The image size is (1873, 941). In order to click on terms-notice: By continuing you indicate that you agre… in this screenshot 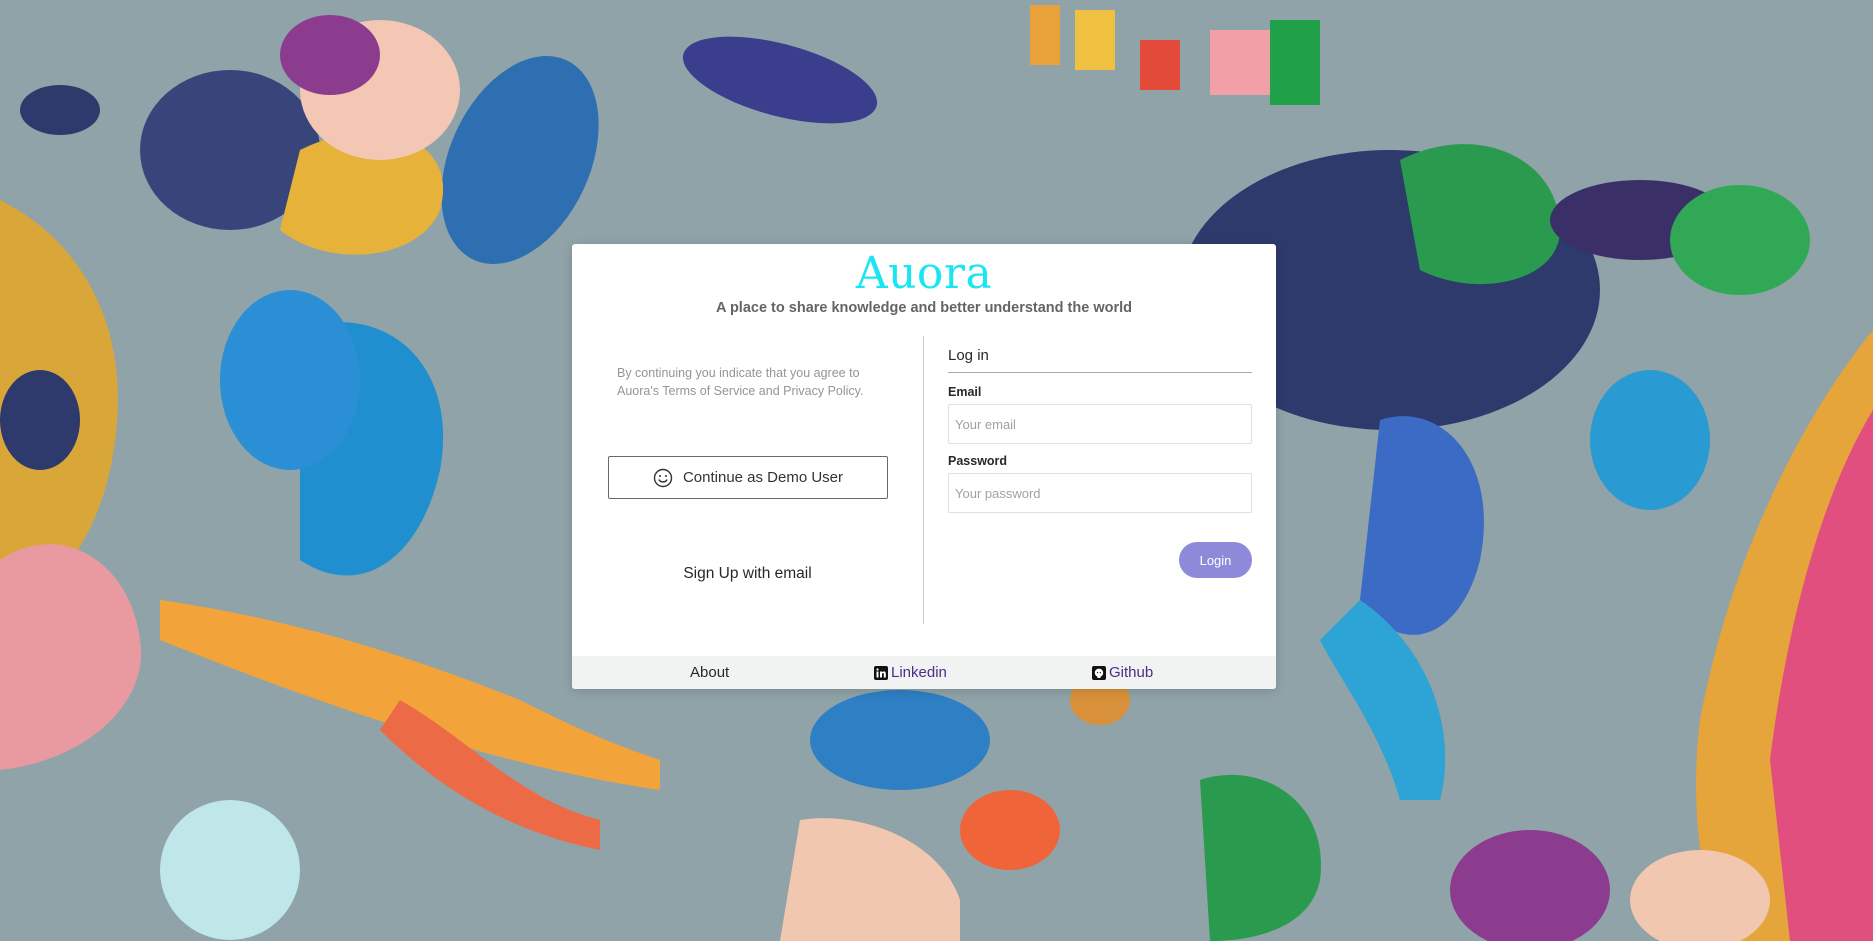, I will do `click(740, 382)`.